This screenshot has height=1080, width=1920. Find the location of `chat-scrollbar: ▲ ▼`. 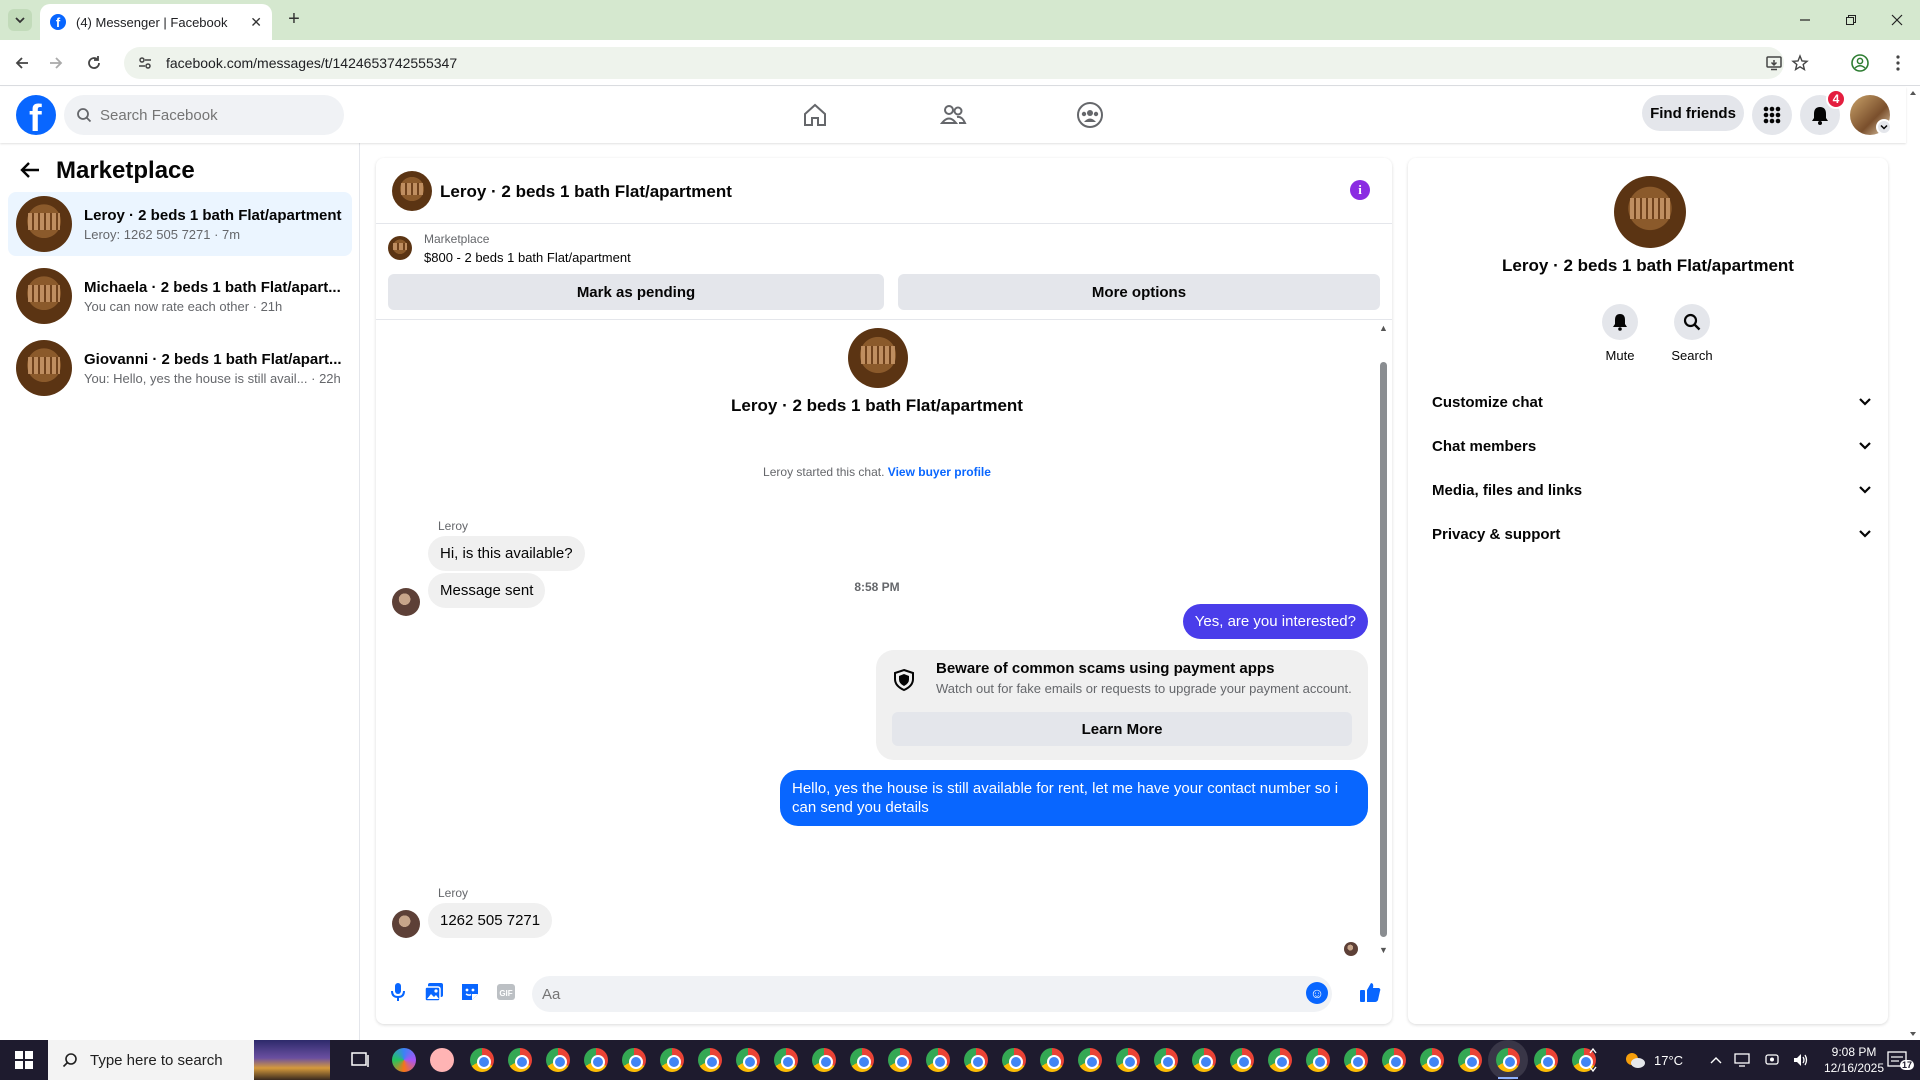

chat-scrollbar: ▲ ▼ is located at coordinates (1383, 639).